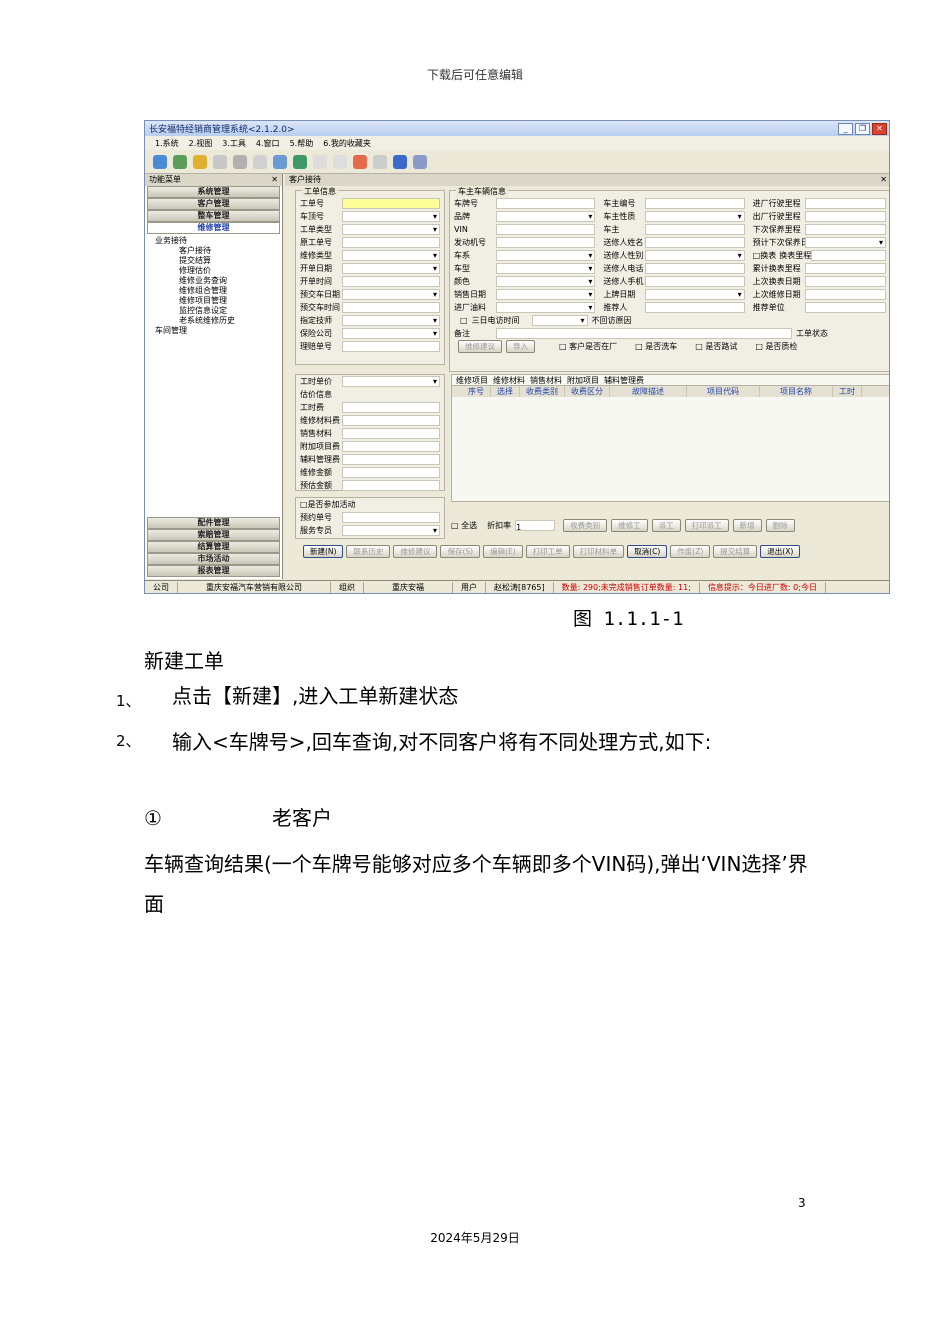  What do you see at coordinates (535, 526) in the screenshot?
I see `discount-input: 1` at bounding box center [535, 526].